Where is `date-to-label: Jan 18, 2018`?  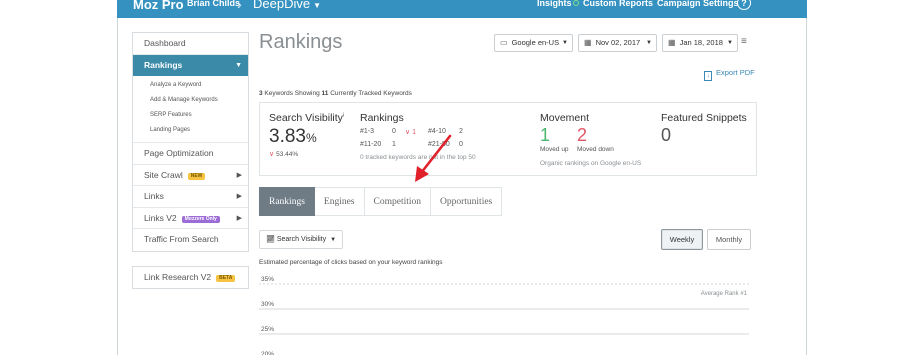 date-to-label: Jan 18, 2018 is located at coordinates (701, 42).